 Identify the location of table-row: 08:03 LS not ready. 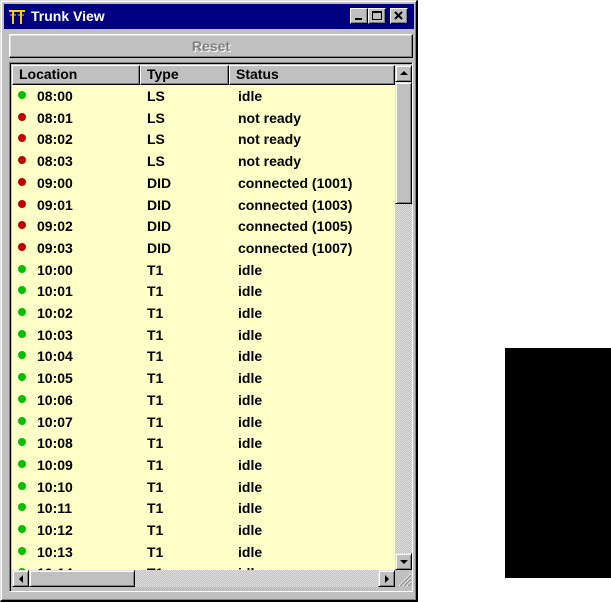
(203, 161).